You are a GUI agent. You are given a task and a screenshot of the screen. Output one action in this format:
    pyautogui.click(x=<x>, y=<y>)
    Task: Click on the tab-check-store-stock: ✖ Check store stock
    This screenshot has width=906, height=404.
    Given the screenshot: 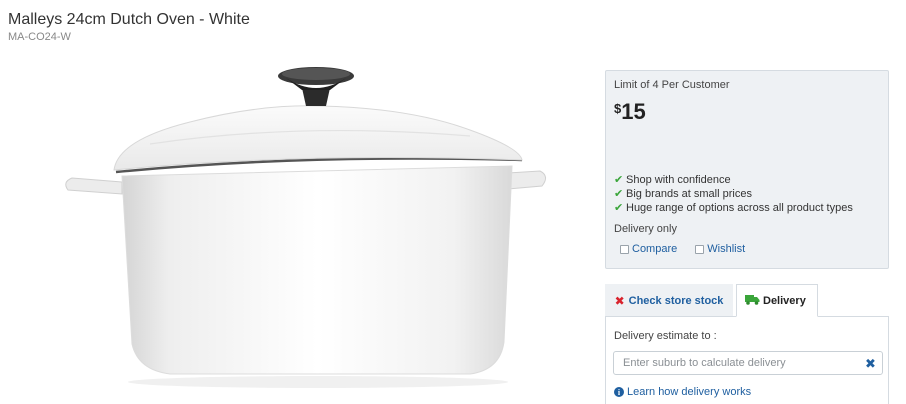 What is the action you would take?
    pyautogui.click(x=669, y=300)
    